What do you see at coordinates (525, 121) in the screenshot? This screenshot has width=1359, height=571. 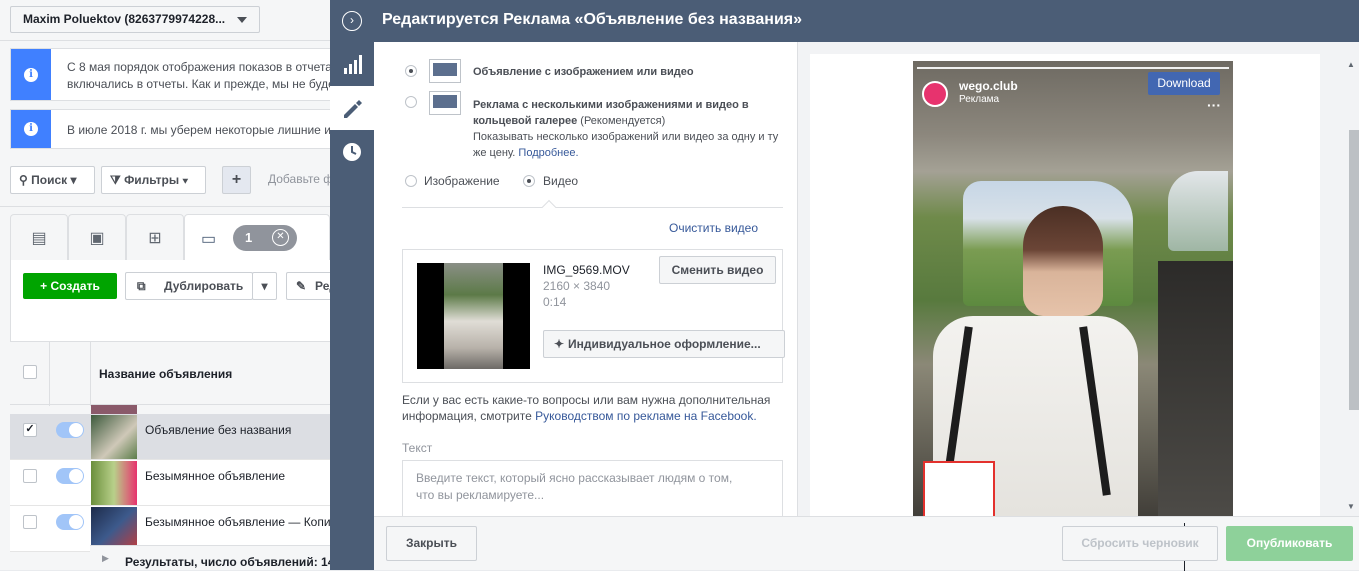 I see `format-carousel-title: кольцевой галерее` at bounding box center [525, 121].